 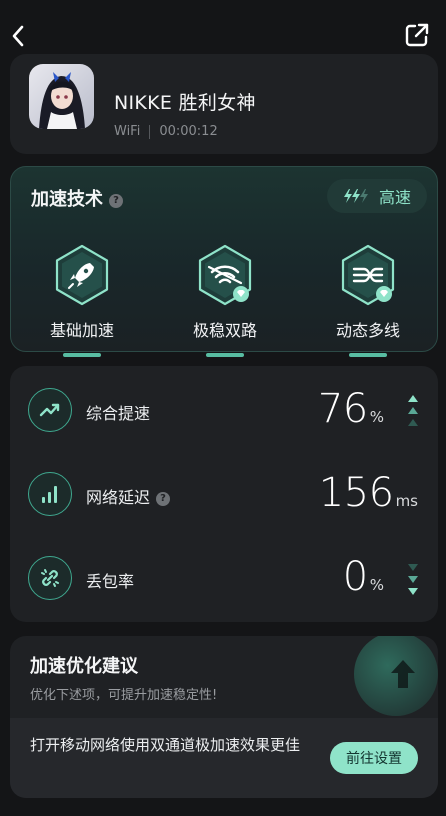 I want to click on tech-item-label: 极稳双路, so click(x=224, y=330).